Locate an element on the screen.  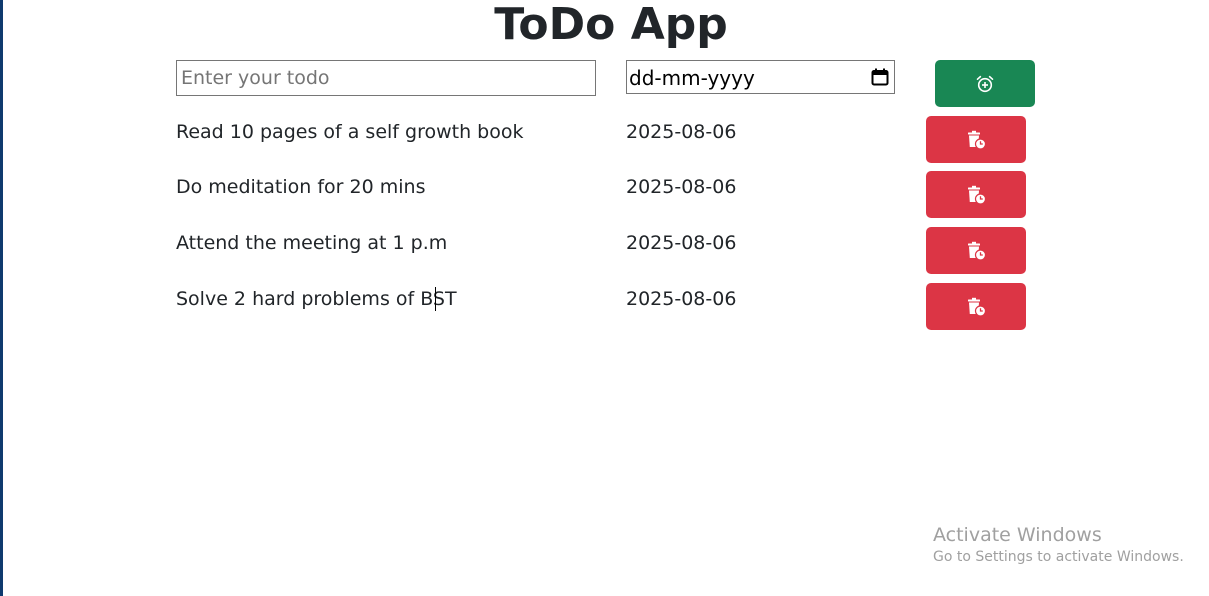
date-placeholder: dd-mm-yyyy is located at coordinates (692, 78).